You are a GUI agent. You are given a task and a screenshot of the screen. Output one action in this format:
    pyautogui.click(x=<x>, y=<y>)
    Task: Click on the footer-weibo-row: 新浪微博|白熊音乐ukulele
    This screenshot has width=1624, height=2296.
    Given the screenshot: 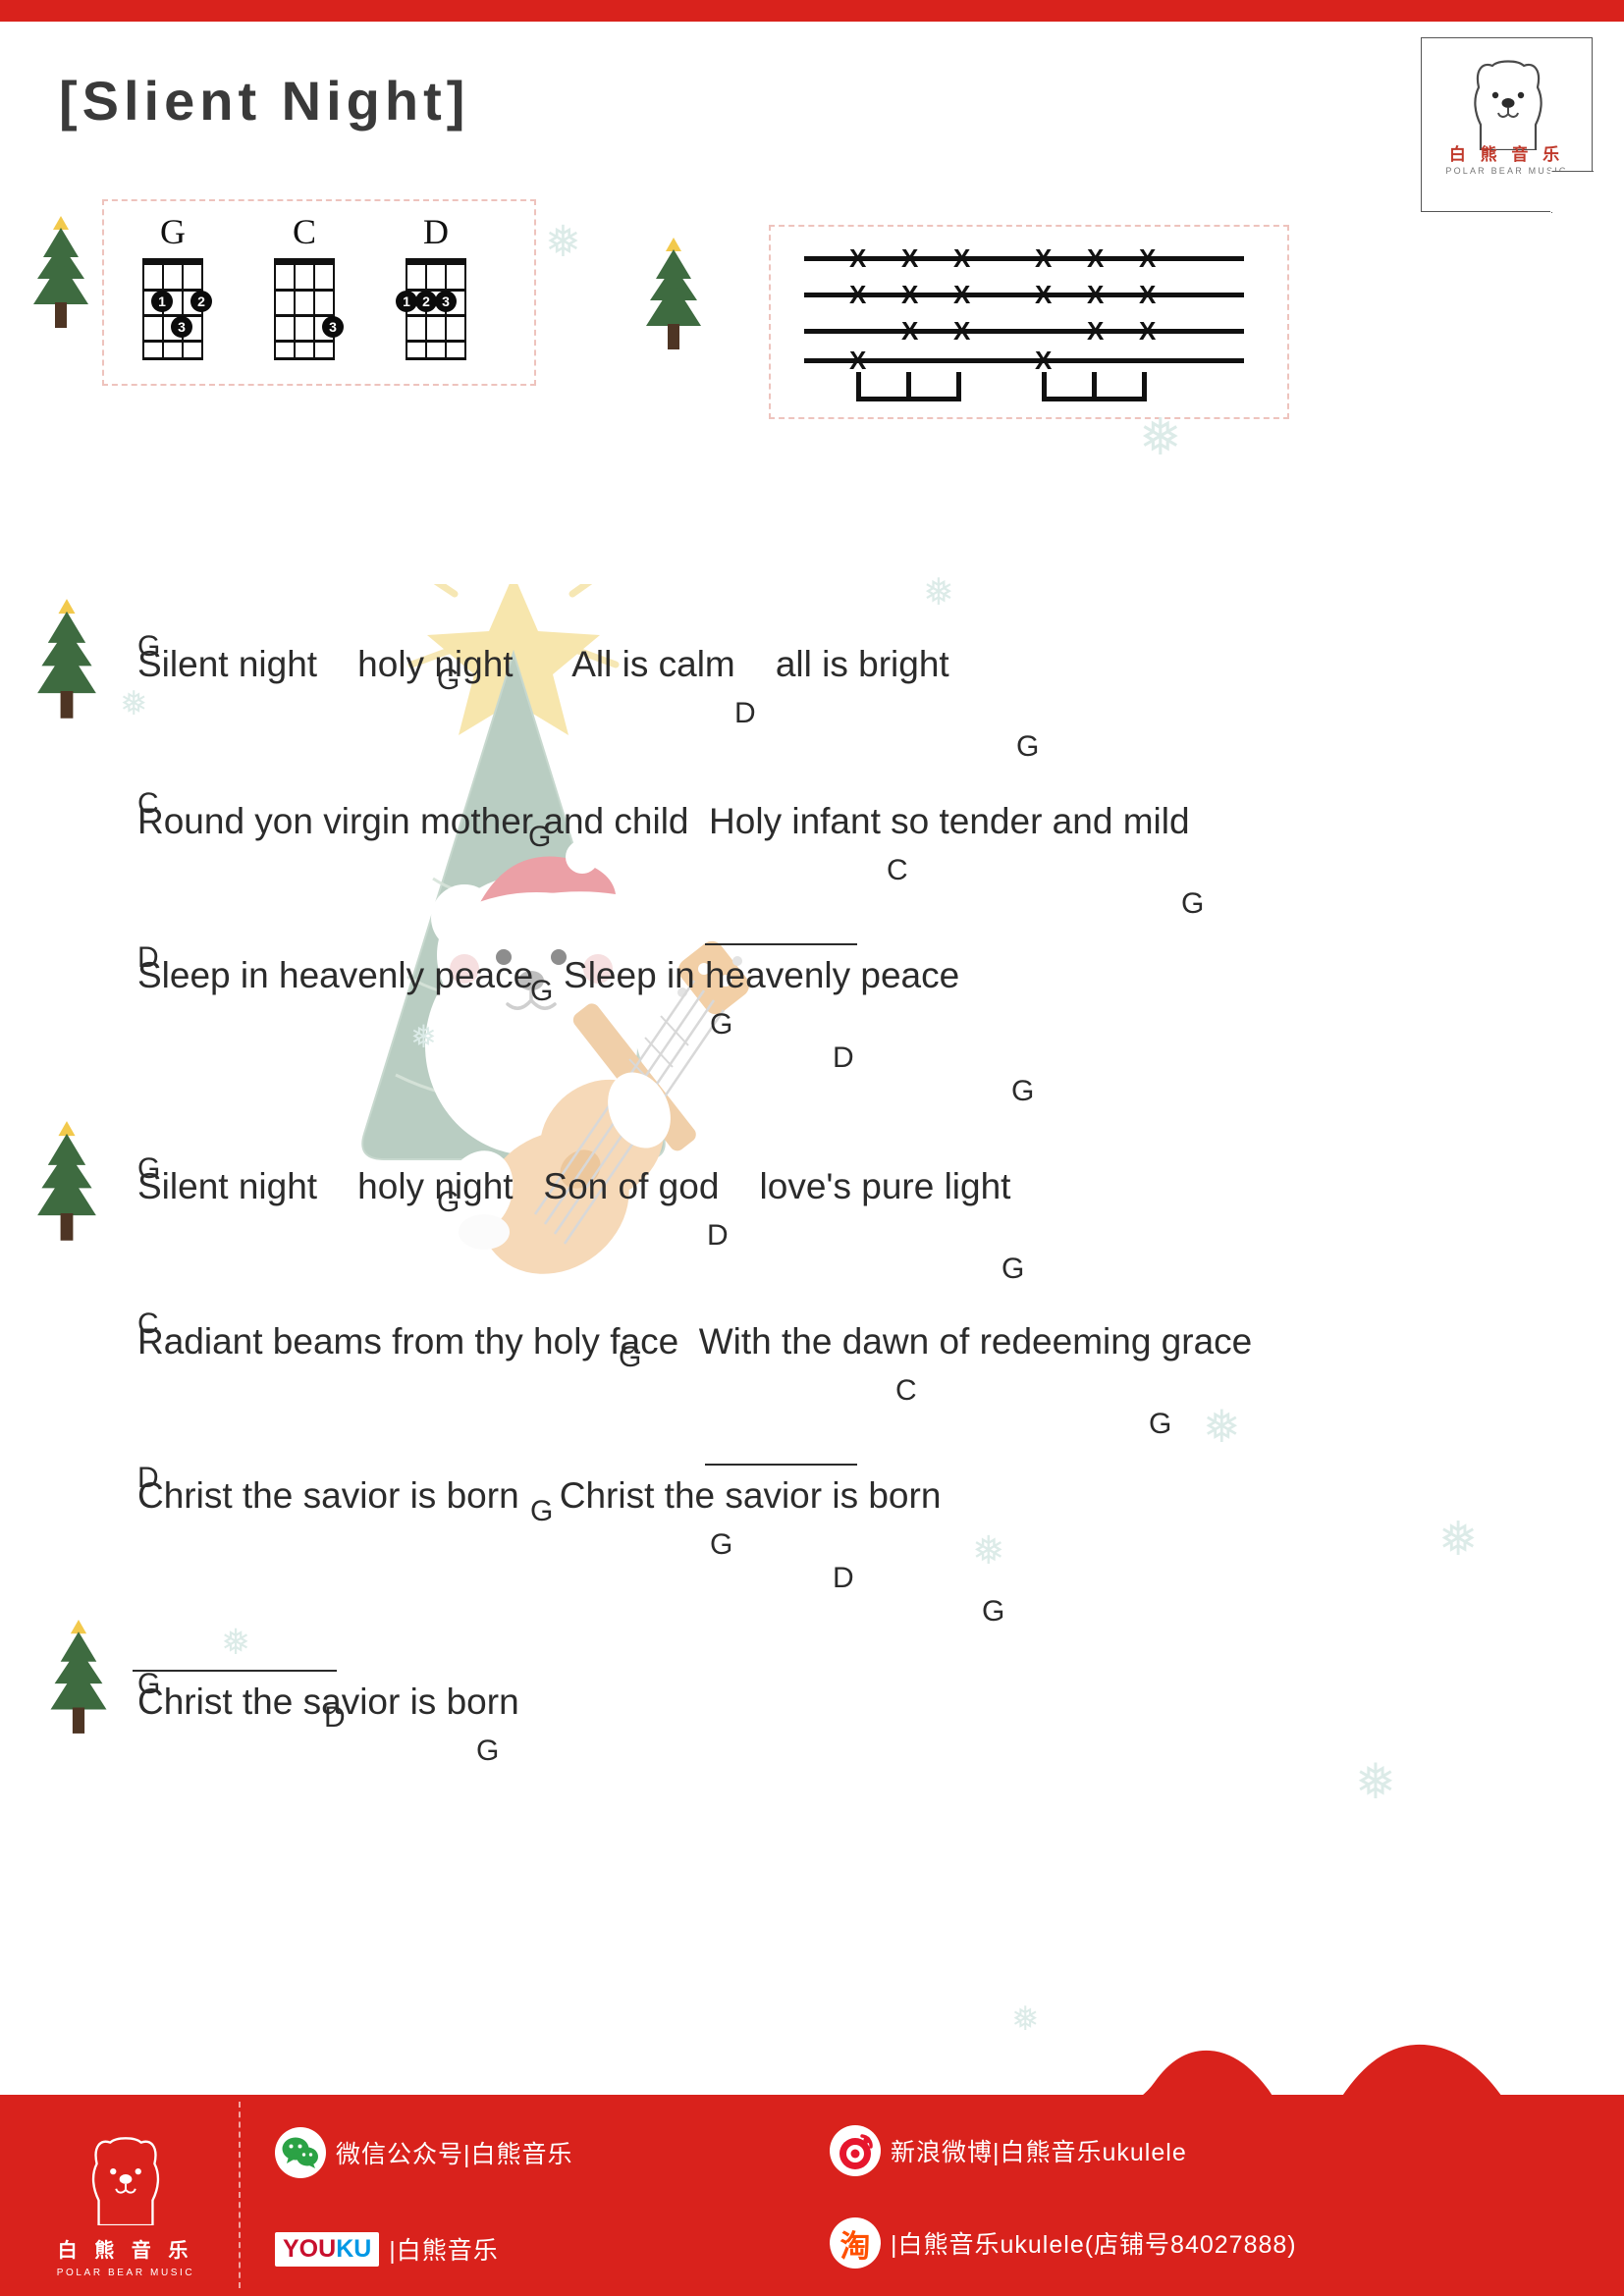 What is the action you would take?
    pyautogui.click(x=1008, y=2150)
    